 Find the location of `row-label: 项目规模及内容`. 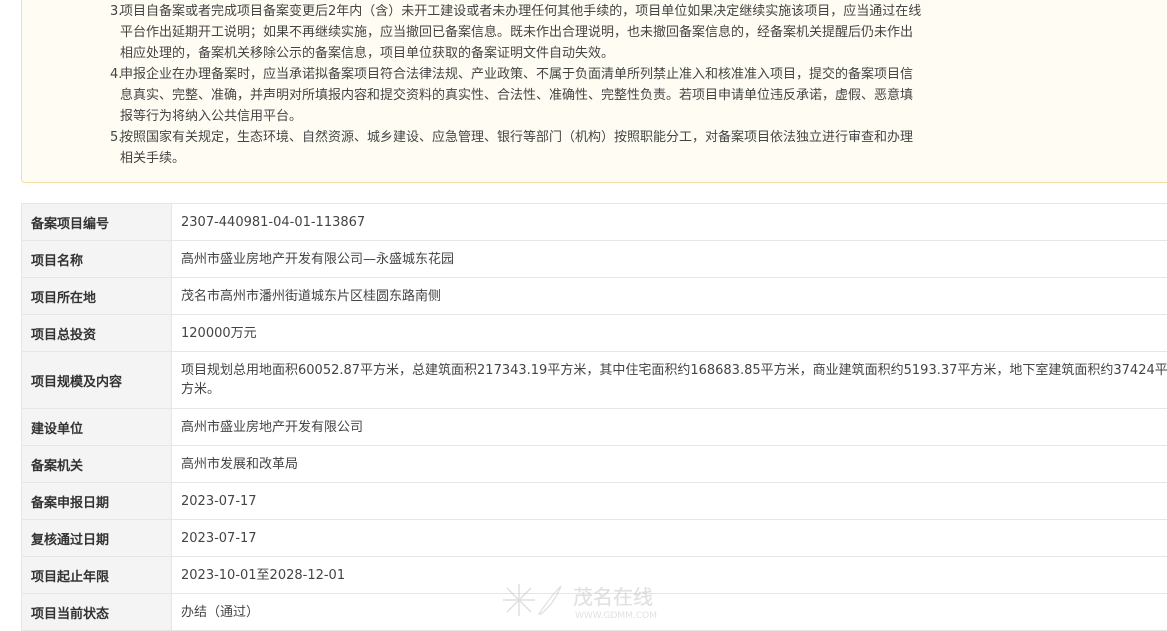

row-label: 项目规模及内容 is located at coordinates (97, 380).